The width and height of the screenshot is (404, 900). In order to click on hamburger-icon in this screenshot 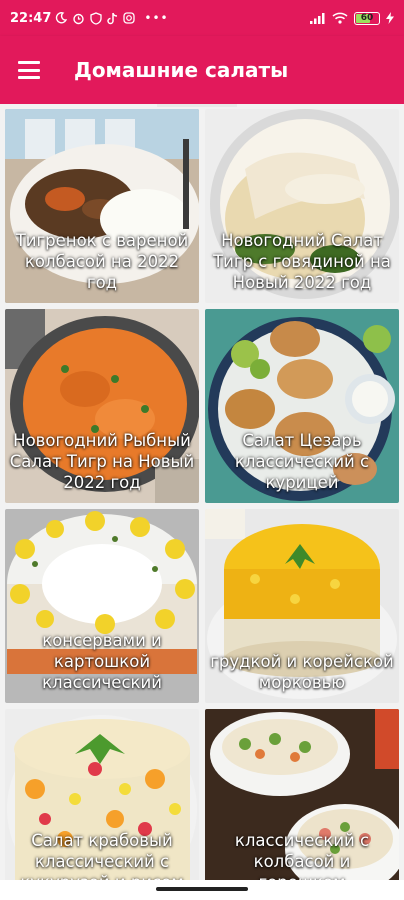, I will do `click(29, 70)`.